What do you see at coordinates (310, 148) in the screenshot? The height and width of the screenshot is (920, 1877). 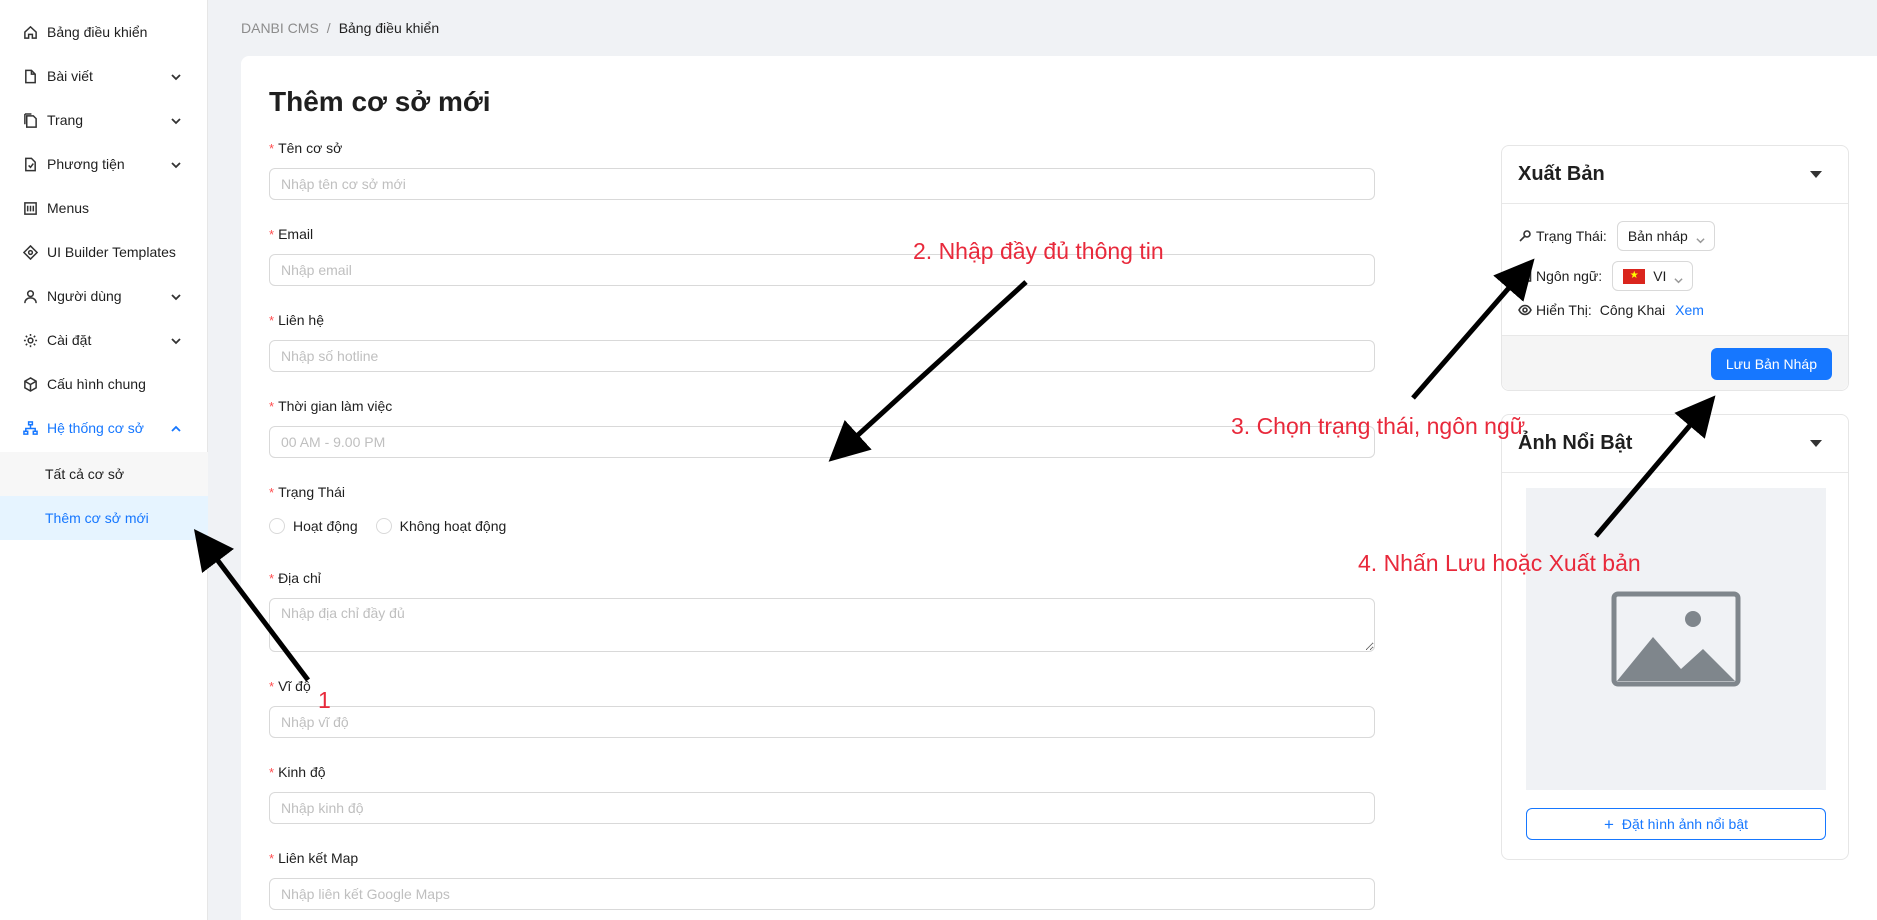 I see `name-label-text: Tên cơ sở` at bounding box center [310, 148].